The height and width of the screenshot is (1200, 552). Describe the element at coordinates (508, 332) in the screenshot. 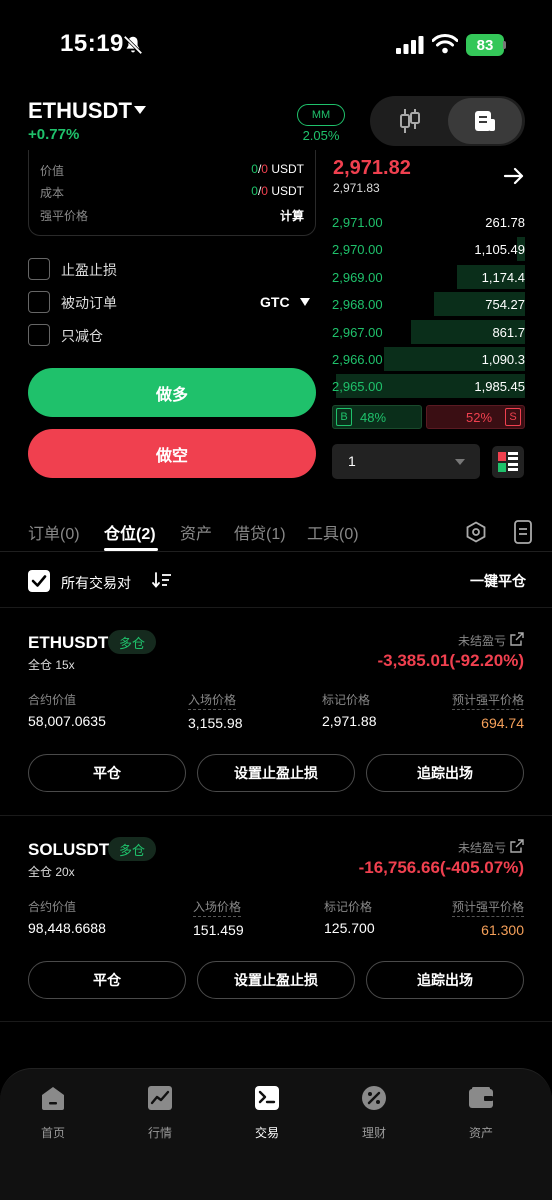

I see `bid-quantity: 861.7` at that location.